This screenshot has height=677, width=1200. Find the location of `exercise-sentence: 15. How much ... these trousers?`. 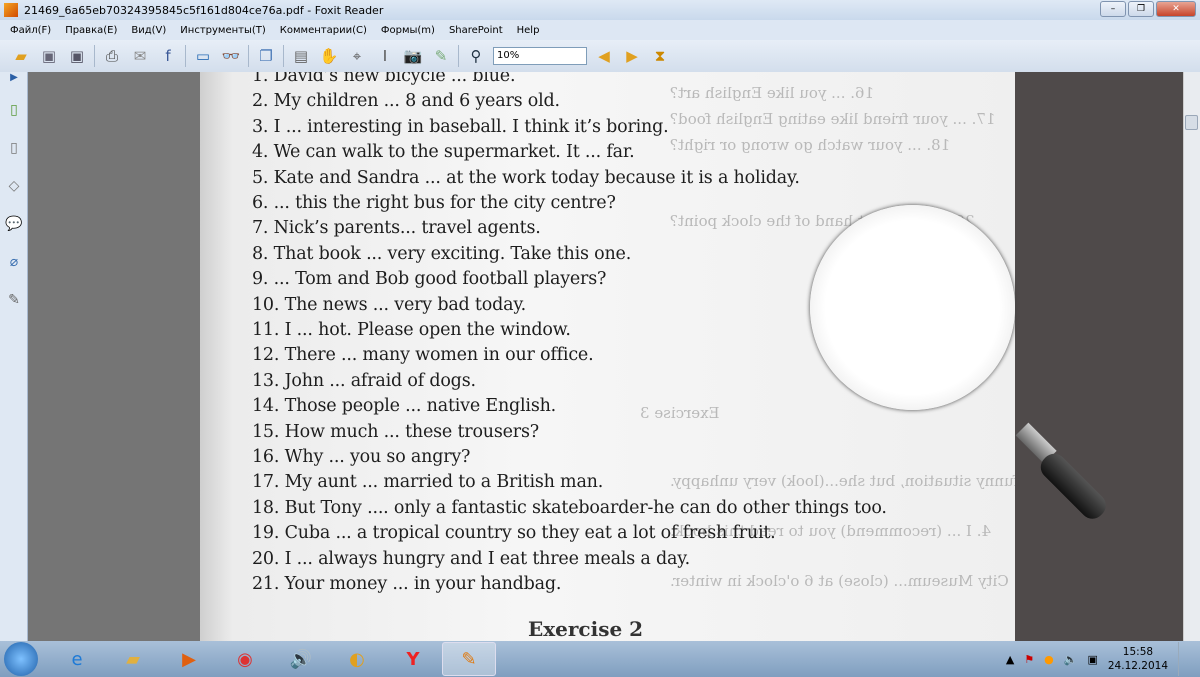

exercise-sentence: 15. How much ... these trousers? is located at coordinates (395, 431).